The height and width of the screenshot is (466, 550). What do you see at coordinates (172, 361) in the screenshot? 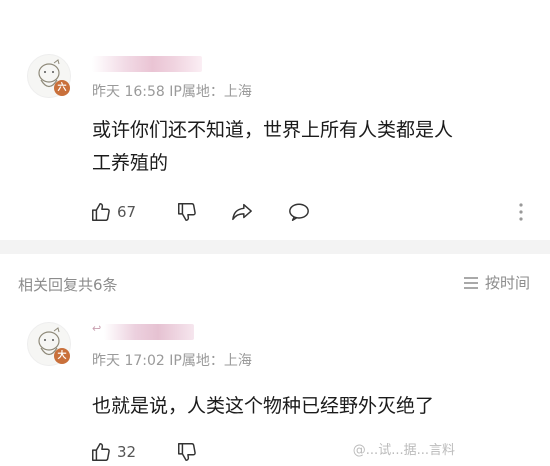
I see `comment-meta: 昨天 17:02 IP属地：上海` at bounding box center [172, 361].